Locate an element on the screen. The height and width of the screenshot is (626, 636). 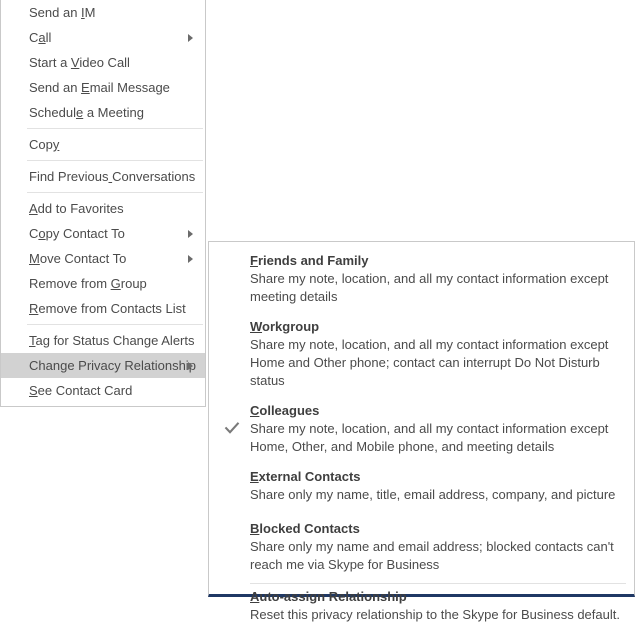
menu-item-find-previous-conversations: Find Previous Conversations is located at coordinates (103, 176).